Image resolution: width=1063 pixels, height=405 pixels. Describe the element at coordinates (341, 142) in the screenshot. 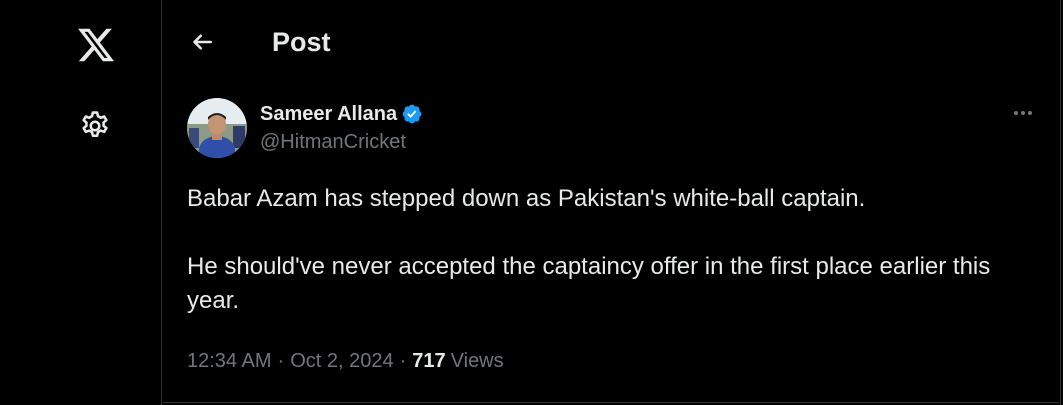

I see `author-handle: @HitmanCricket` at that location.